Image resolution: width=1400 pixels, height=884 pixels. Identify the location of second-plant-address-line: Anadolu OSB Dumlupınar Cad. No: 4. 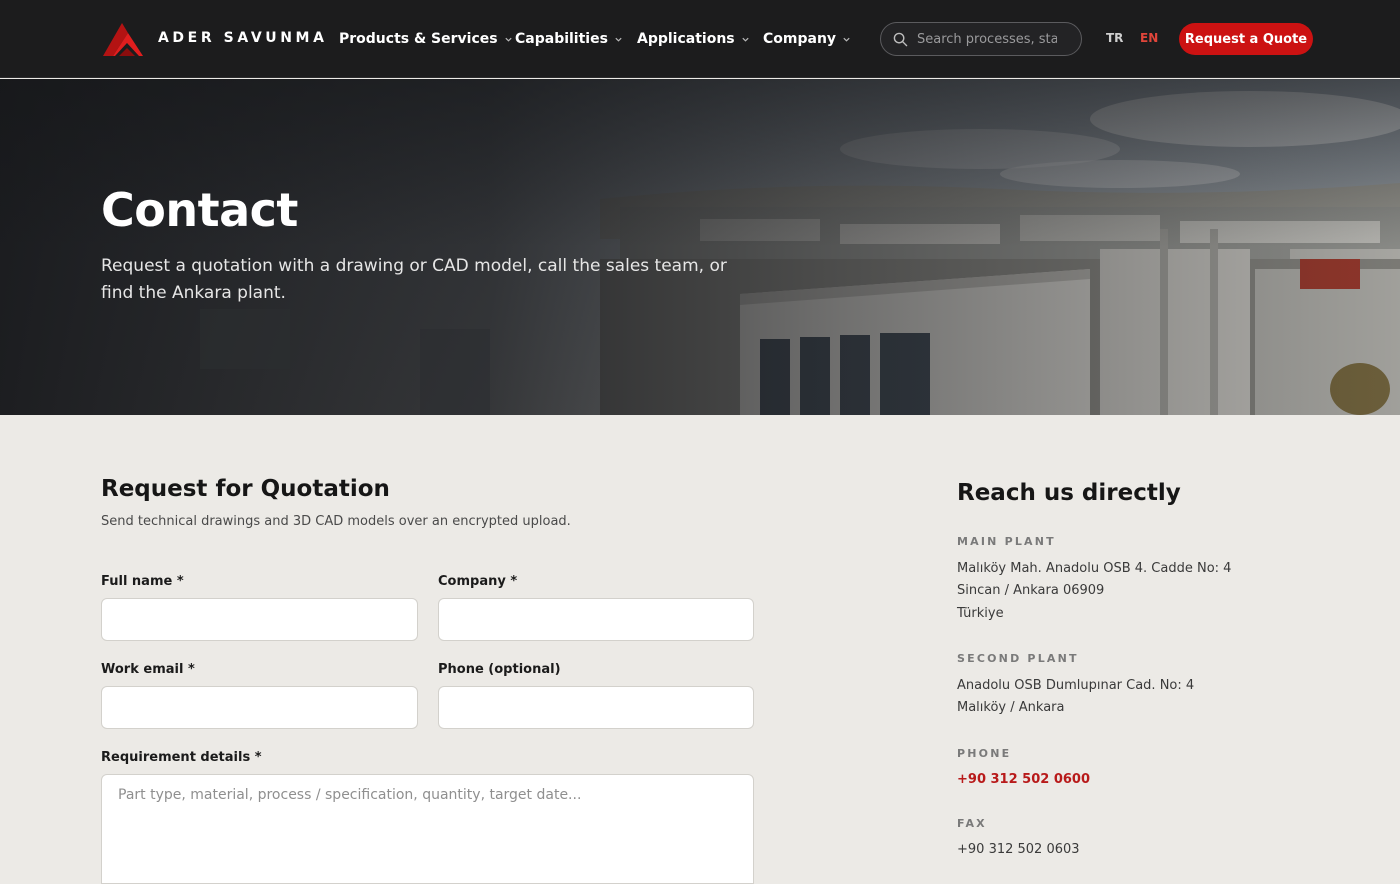
(1076, 685).